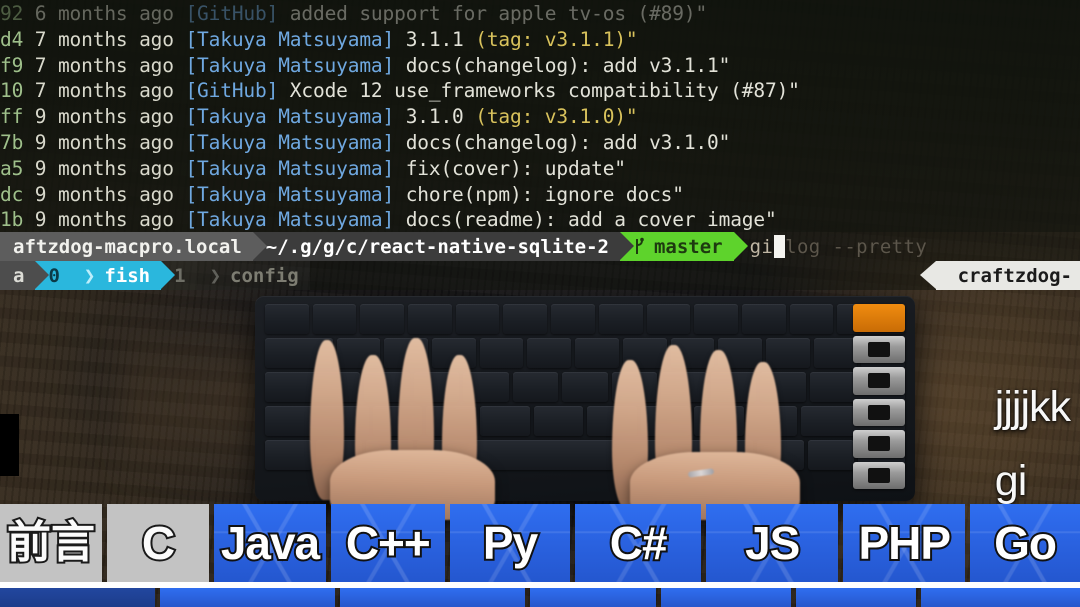 This screenshot has width=1080, height=607. I want to click on tab-c: C, so click(158, 543).